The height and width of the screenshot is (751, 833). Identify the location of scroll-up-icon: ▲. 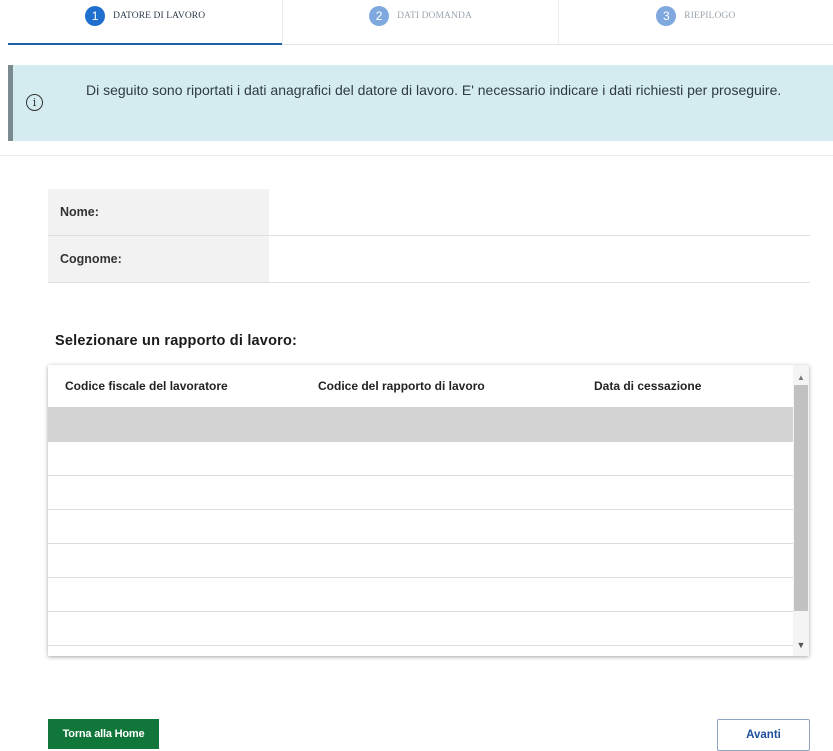
(801, 378).